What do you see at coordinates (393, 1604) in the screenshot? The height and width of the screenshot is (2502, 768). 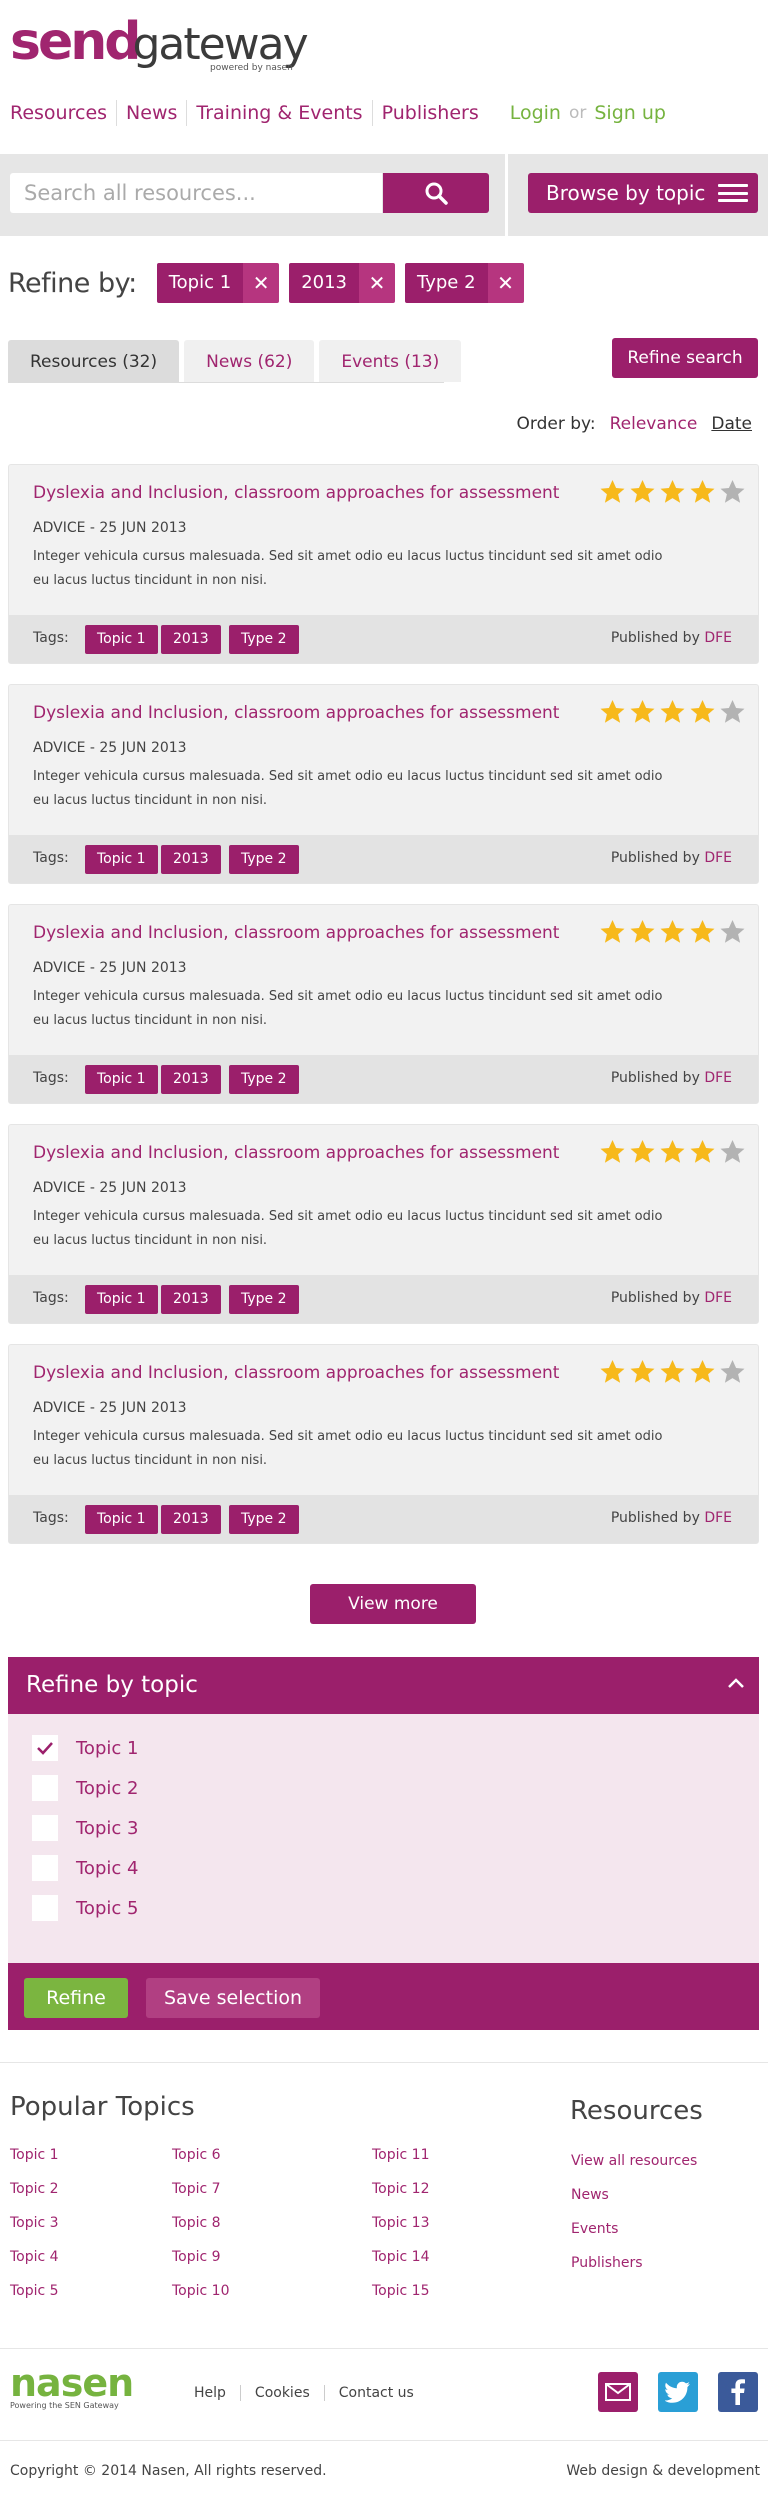 I see `view-more-button: View more` at bounding box center [393, 1604].